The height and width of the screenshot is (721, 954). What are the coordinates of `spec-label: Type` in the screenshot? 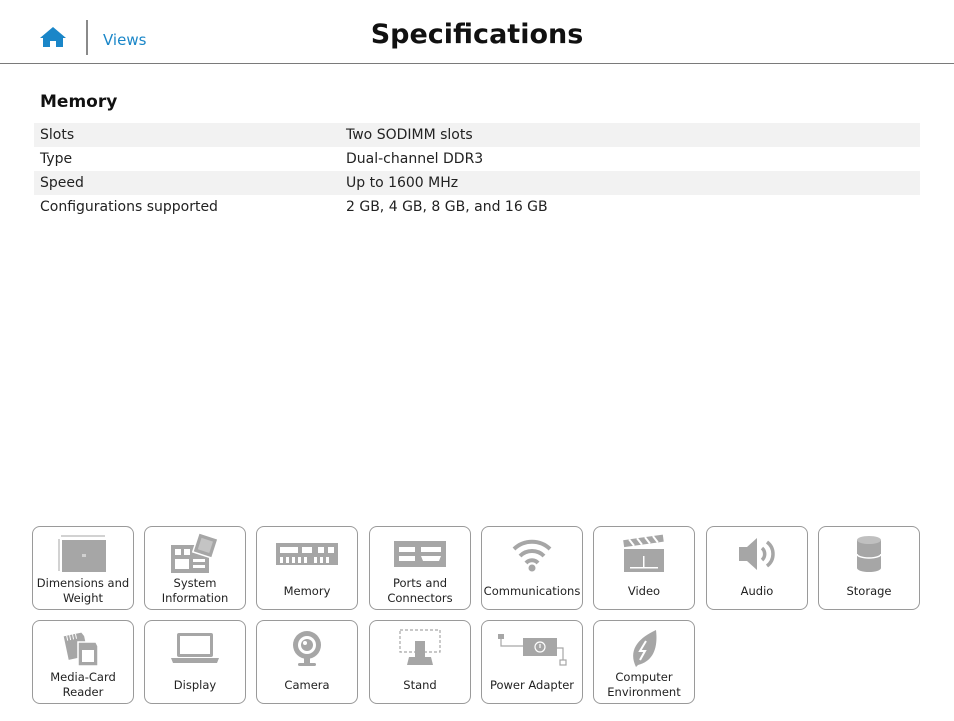 It's located at (56, 159).